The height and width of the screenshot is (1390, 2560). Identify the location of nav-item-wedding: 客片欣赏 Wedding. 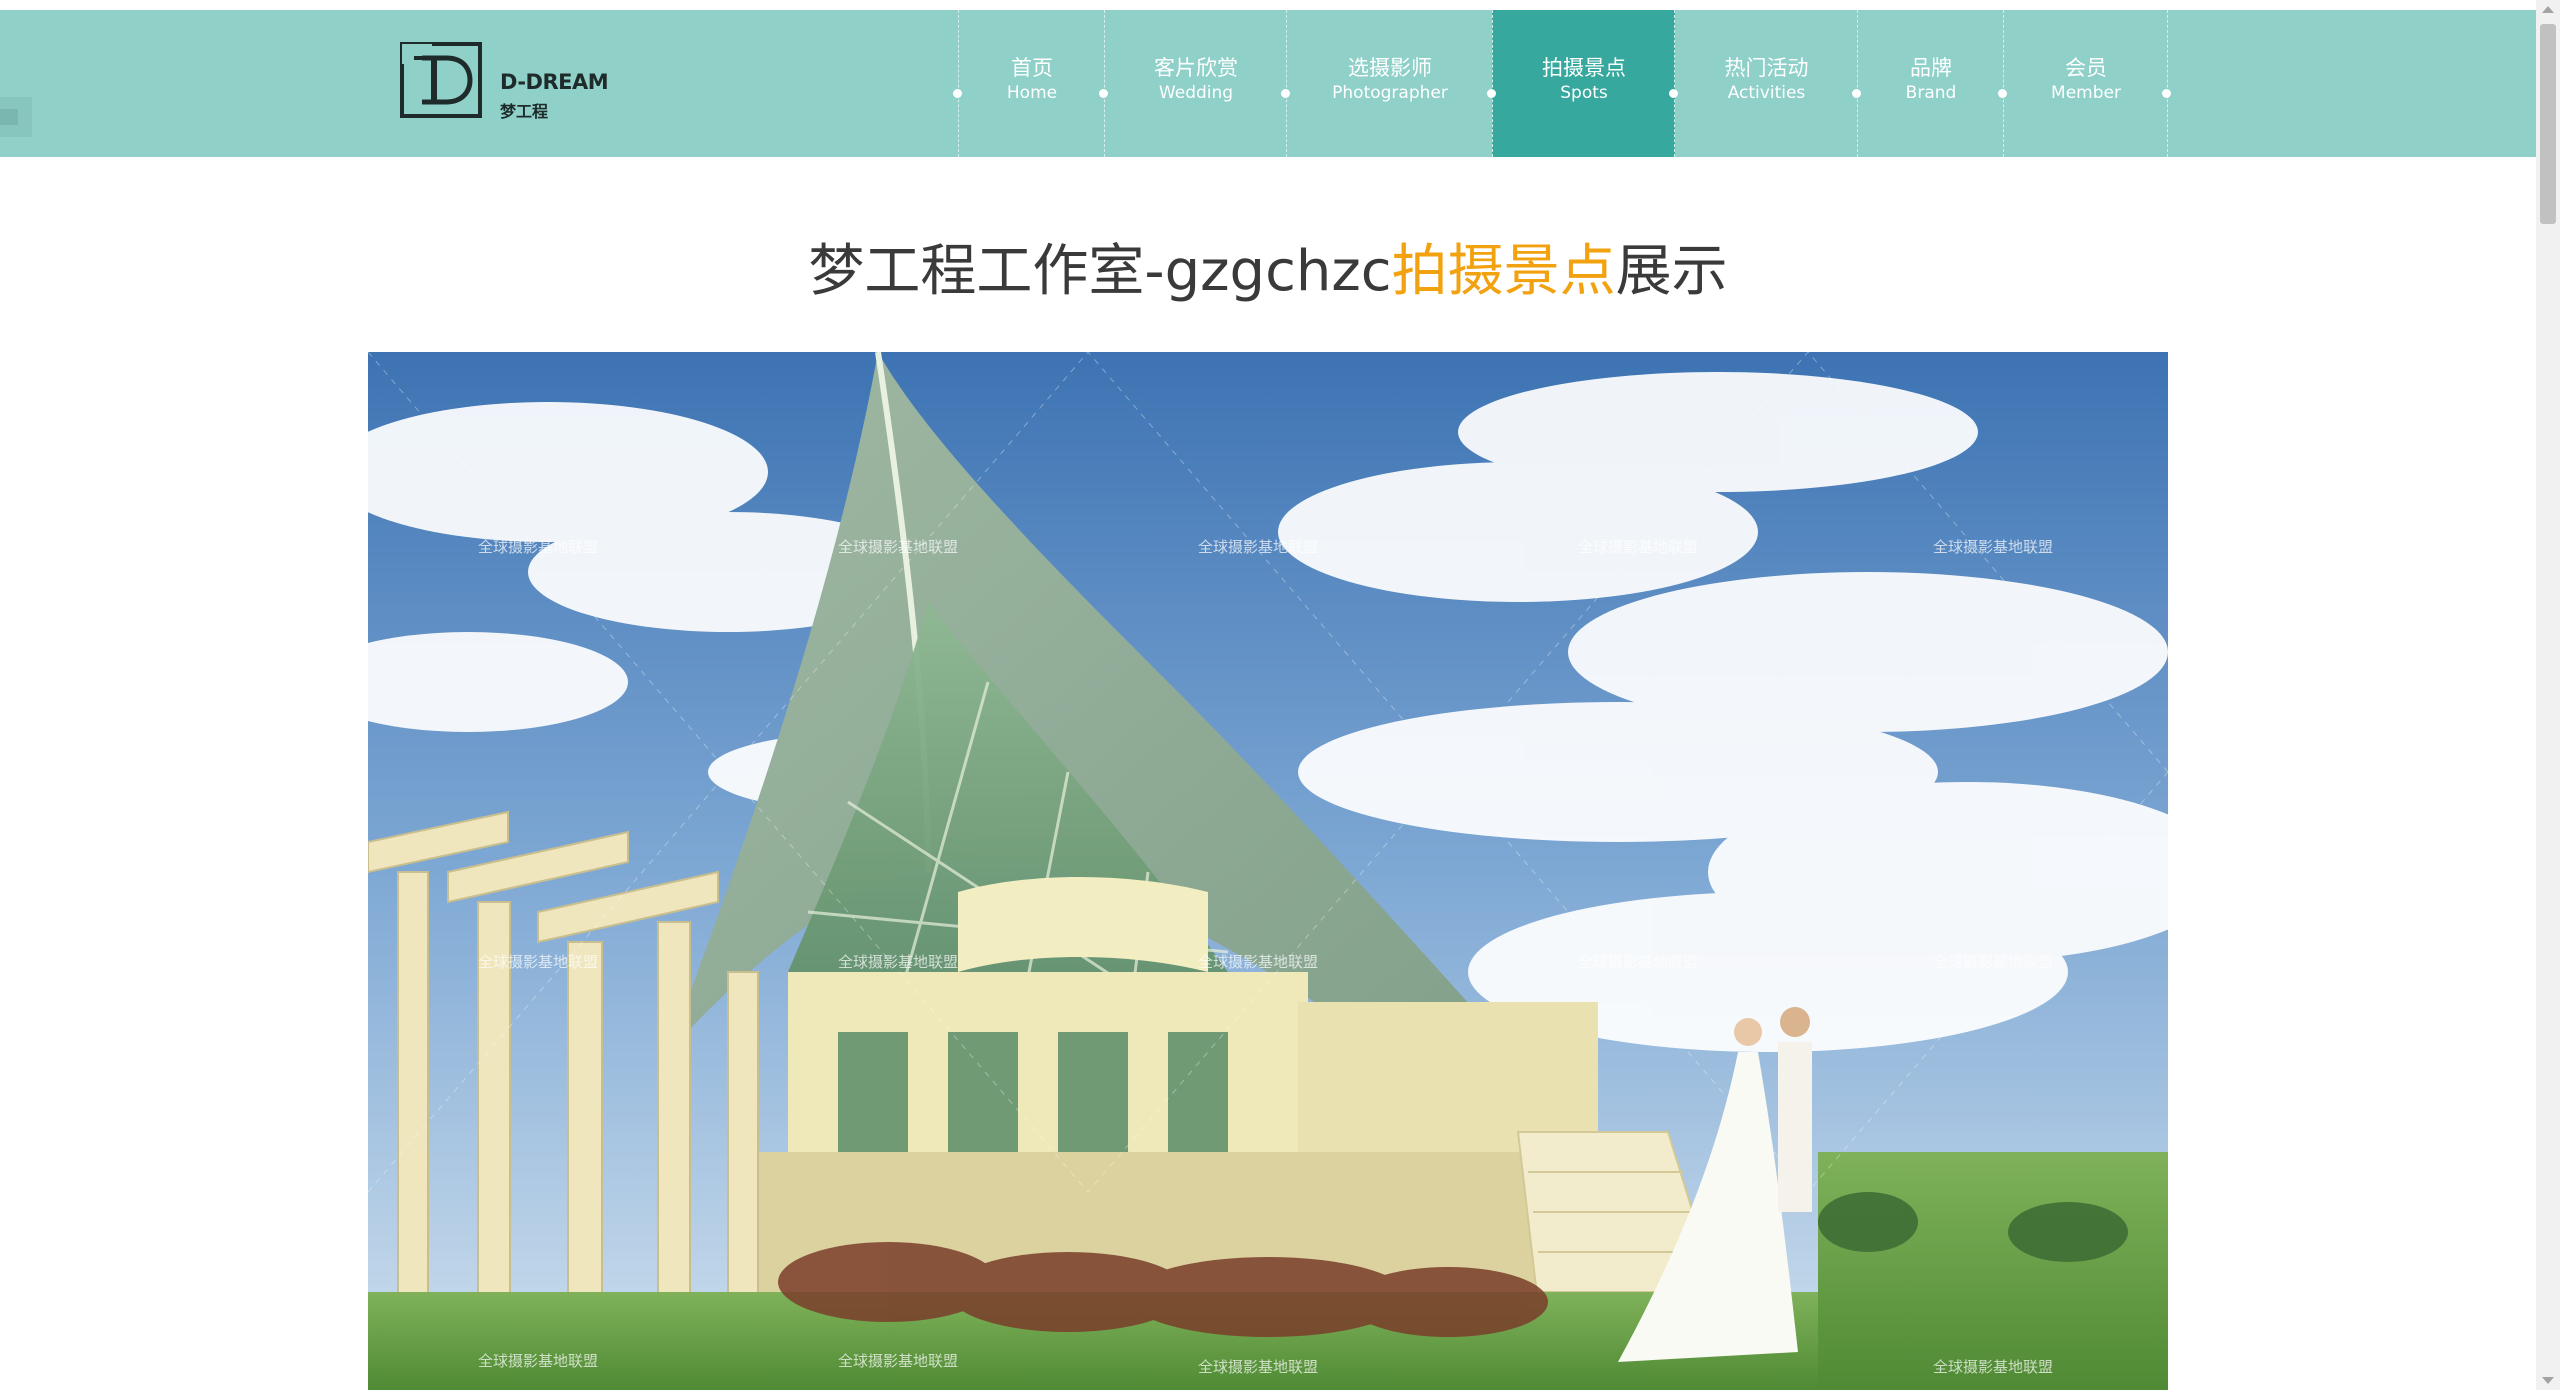
(1195, 83).